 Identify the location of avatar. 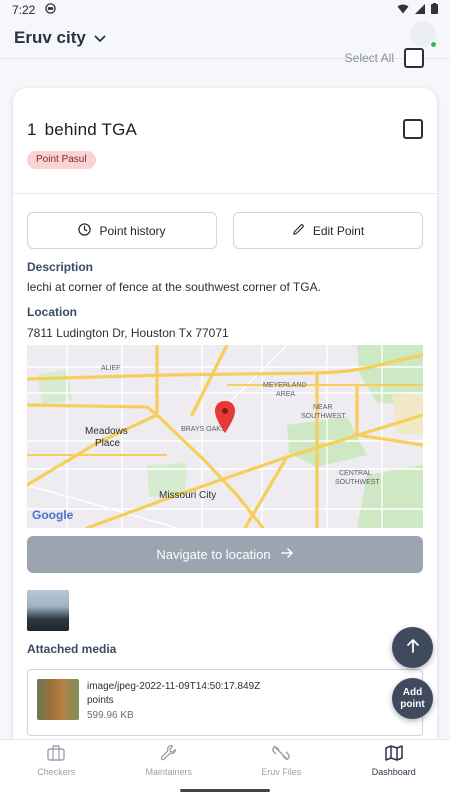
(423, 34).